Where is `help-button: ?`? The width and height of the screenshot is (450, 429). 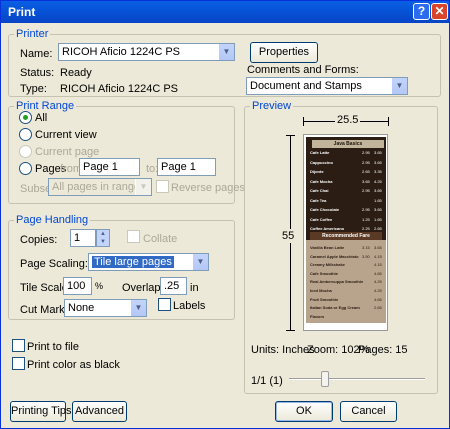
help-button: ? is located at coordinates (421, 11).